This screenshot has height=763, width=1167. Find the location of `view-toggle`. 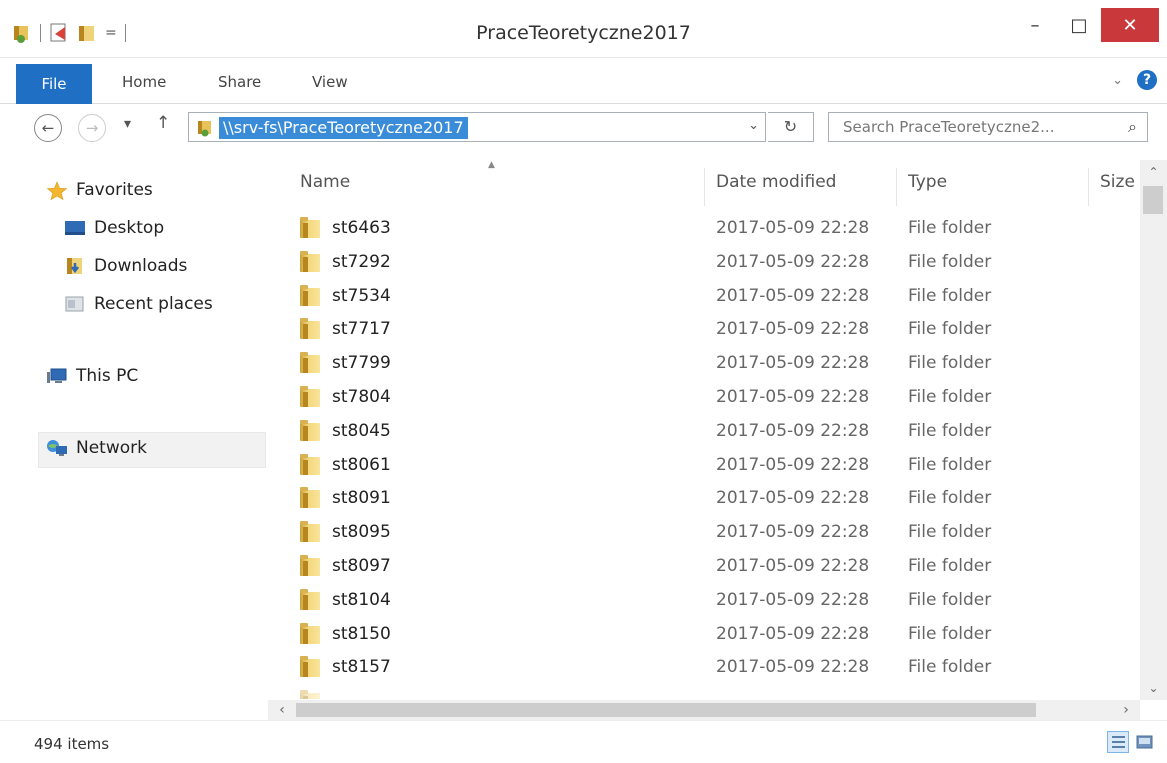

view-toggle is located at coordinates (1131, 742).